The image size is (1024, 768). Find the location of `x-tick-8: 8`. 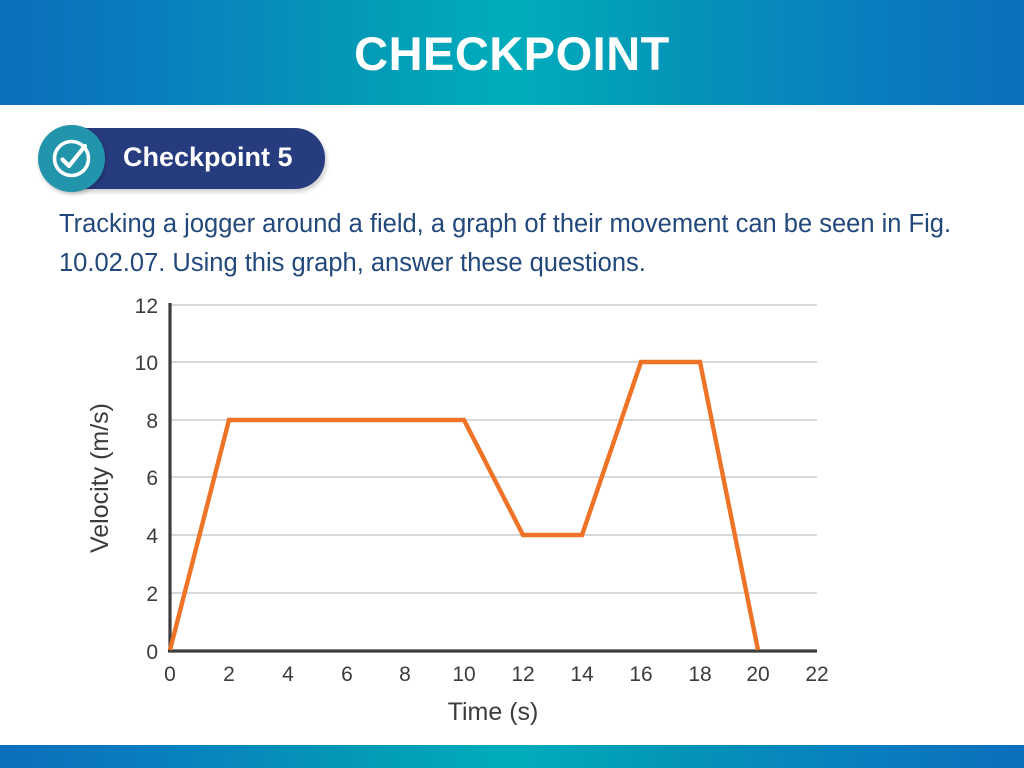

x-tick-8: 8 is located at coordinates (405, 674).